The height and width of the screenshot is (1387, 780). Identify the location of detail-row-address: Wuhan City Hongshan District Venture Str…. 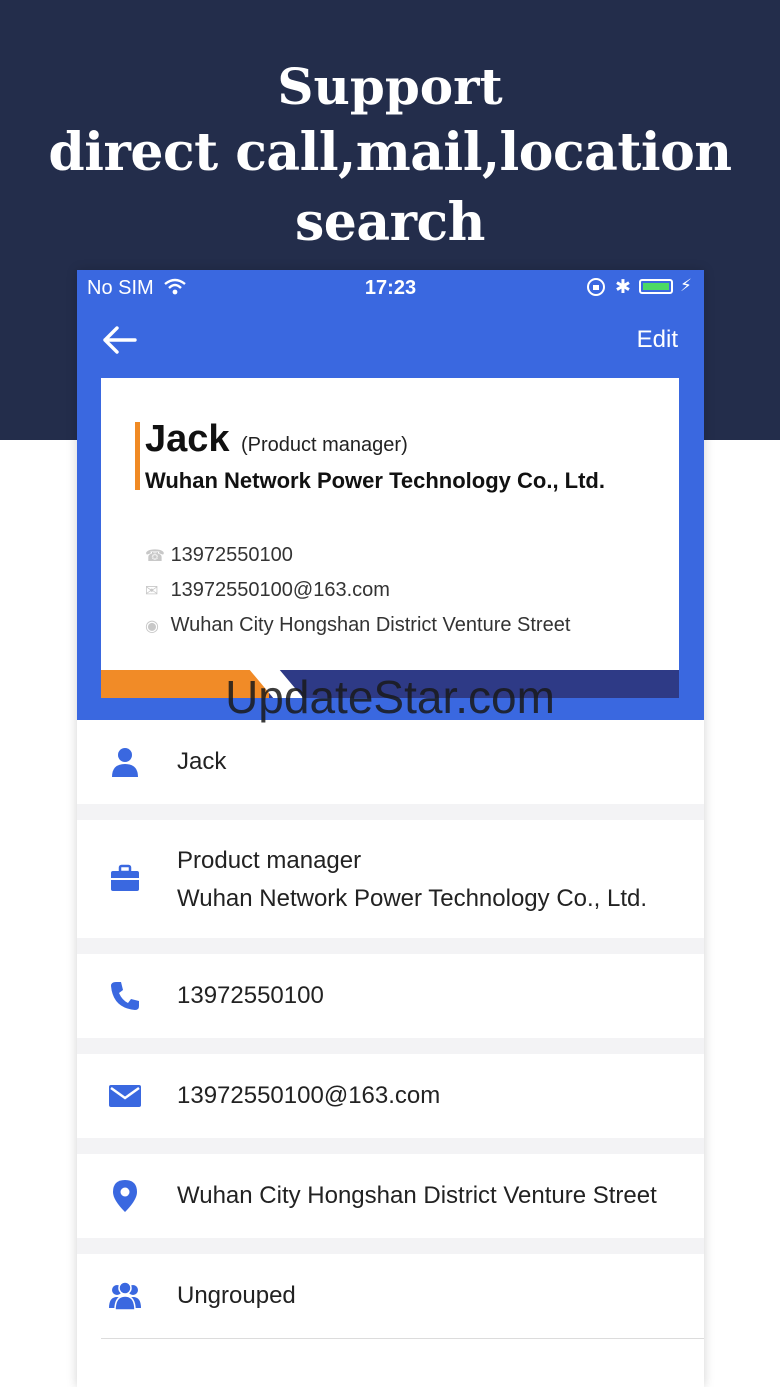
(390, 1196).